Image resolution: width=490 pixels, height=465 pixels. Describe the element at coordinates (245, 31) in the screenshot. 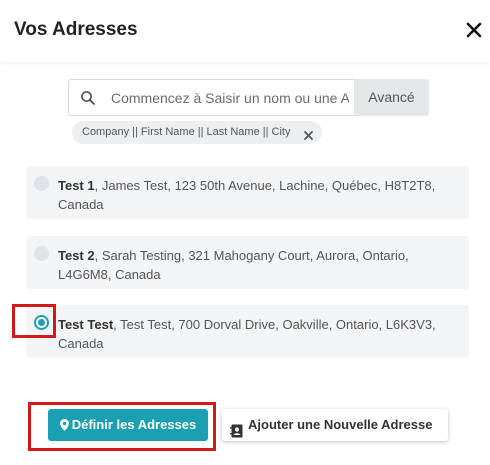

I see `modal-header: Vos Adresses` at that location.